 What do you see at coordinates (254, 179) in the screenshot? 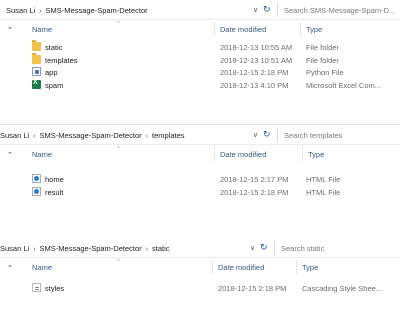
I see `file-date: 2018-12-15 2:17 PM` at bounding box center [254, 179].